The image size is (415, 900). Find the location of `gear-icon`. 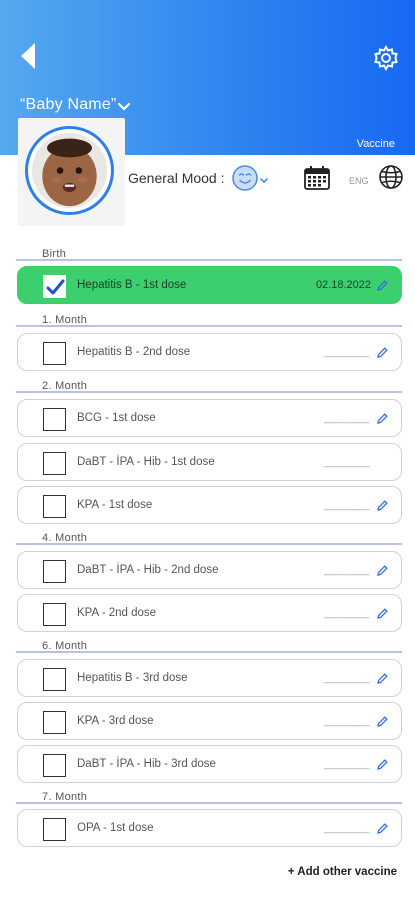

gear-icon is located at coordinates (386, 58).